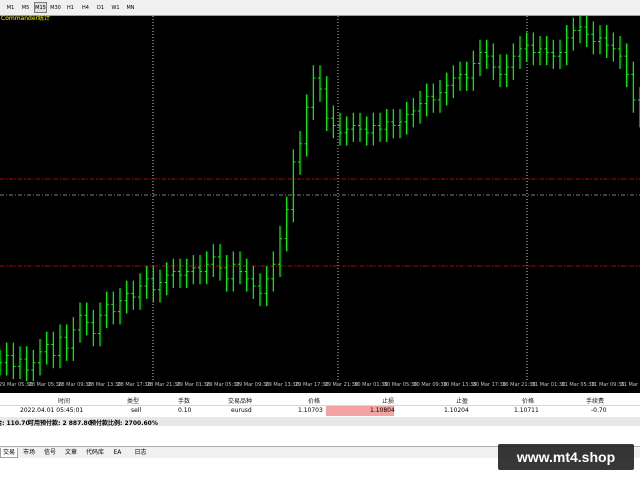 This screenshot has height=480, width=640. I want to click on terminal-tab: 交易, so click(9, 453).